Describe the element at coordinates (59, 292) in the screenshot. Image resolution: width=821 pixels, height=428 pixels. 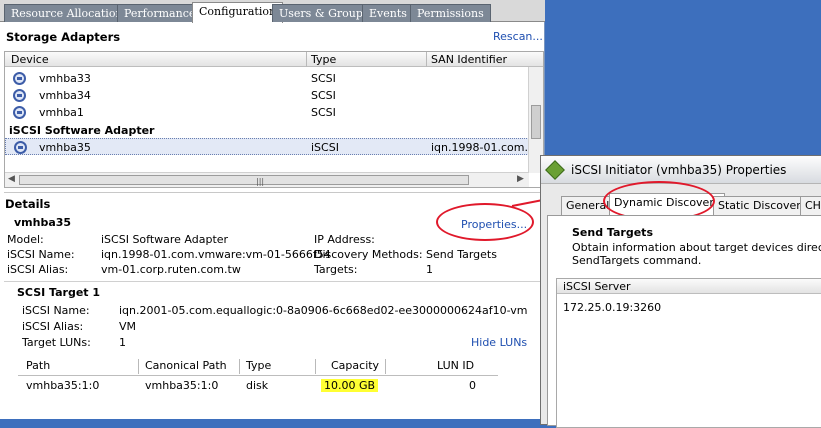
I see `scsi-target-title: SCSI Target 1` at that location.